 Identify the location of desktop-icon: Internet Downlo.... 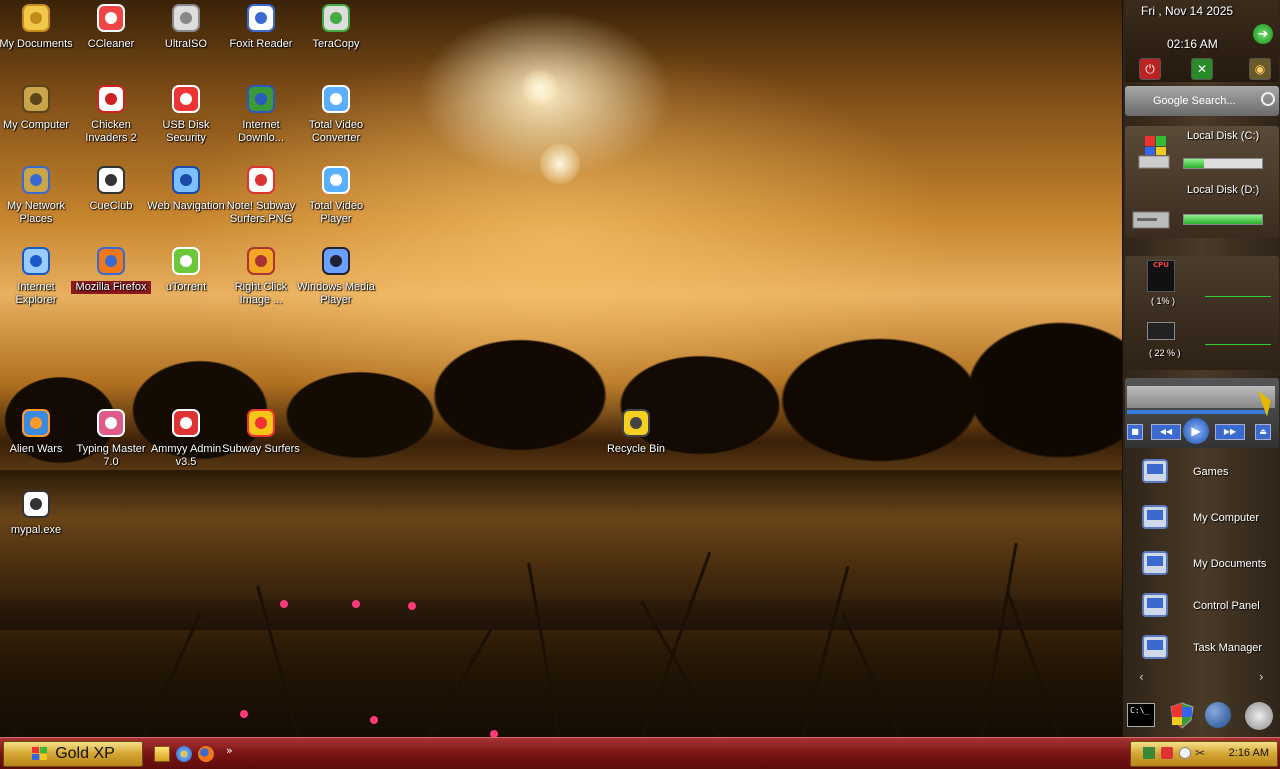
(261, 114).